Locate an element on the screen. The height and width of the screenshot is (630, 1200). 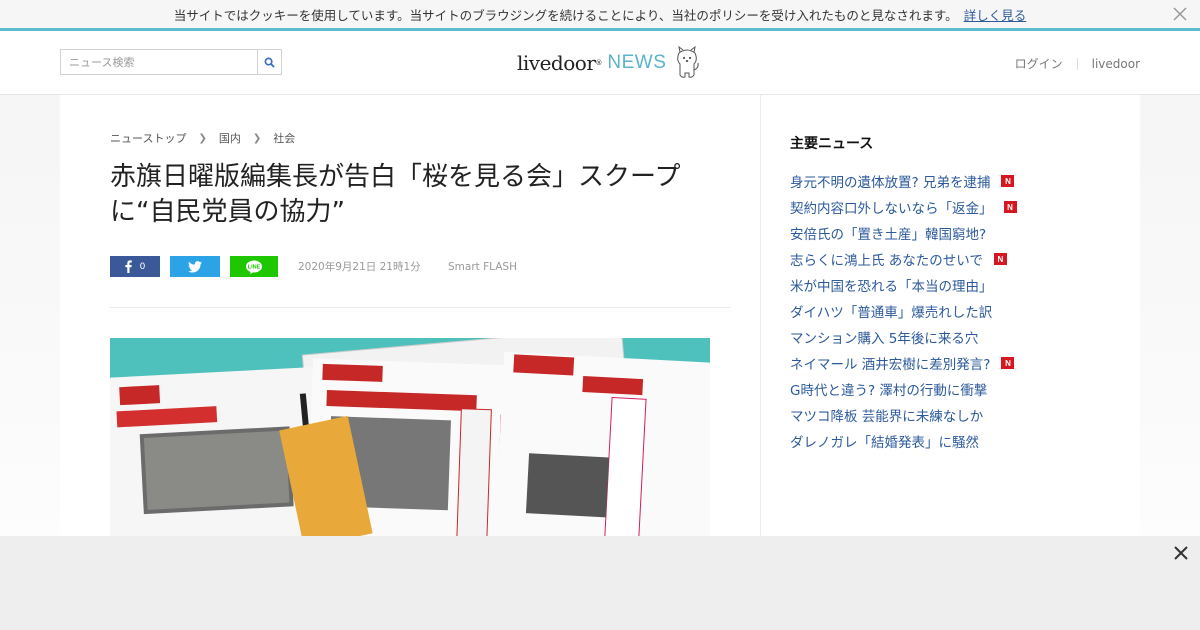
news-list-item: 契約内容口外しないなら「返金」 N is located at coordinates (950, 207).